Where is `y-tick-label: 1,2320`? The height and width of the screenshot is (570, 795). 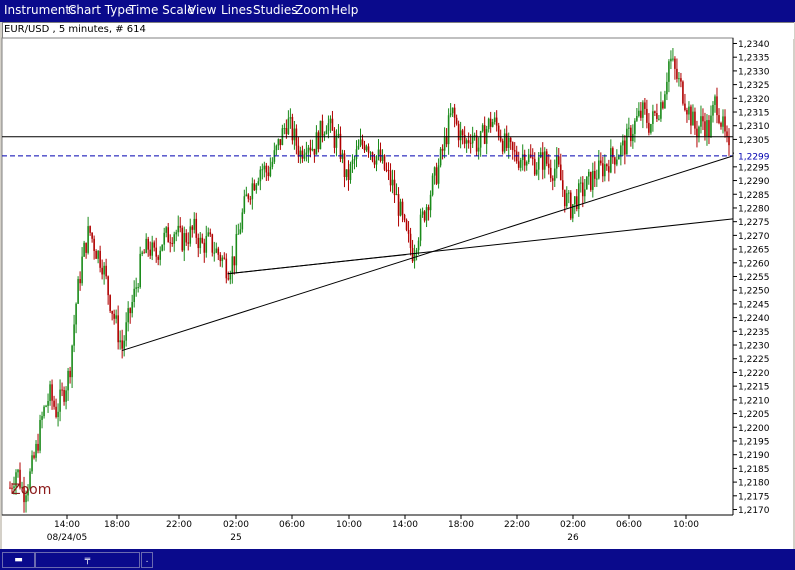 y-tick-label: 1,2320 is located at coordinates (754, 100).